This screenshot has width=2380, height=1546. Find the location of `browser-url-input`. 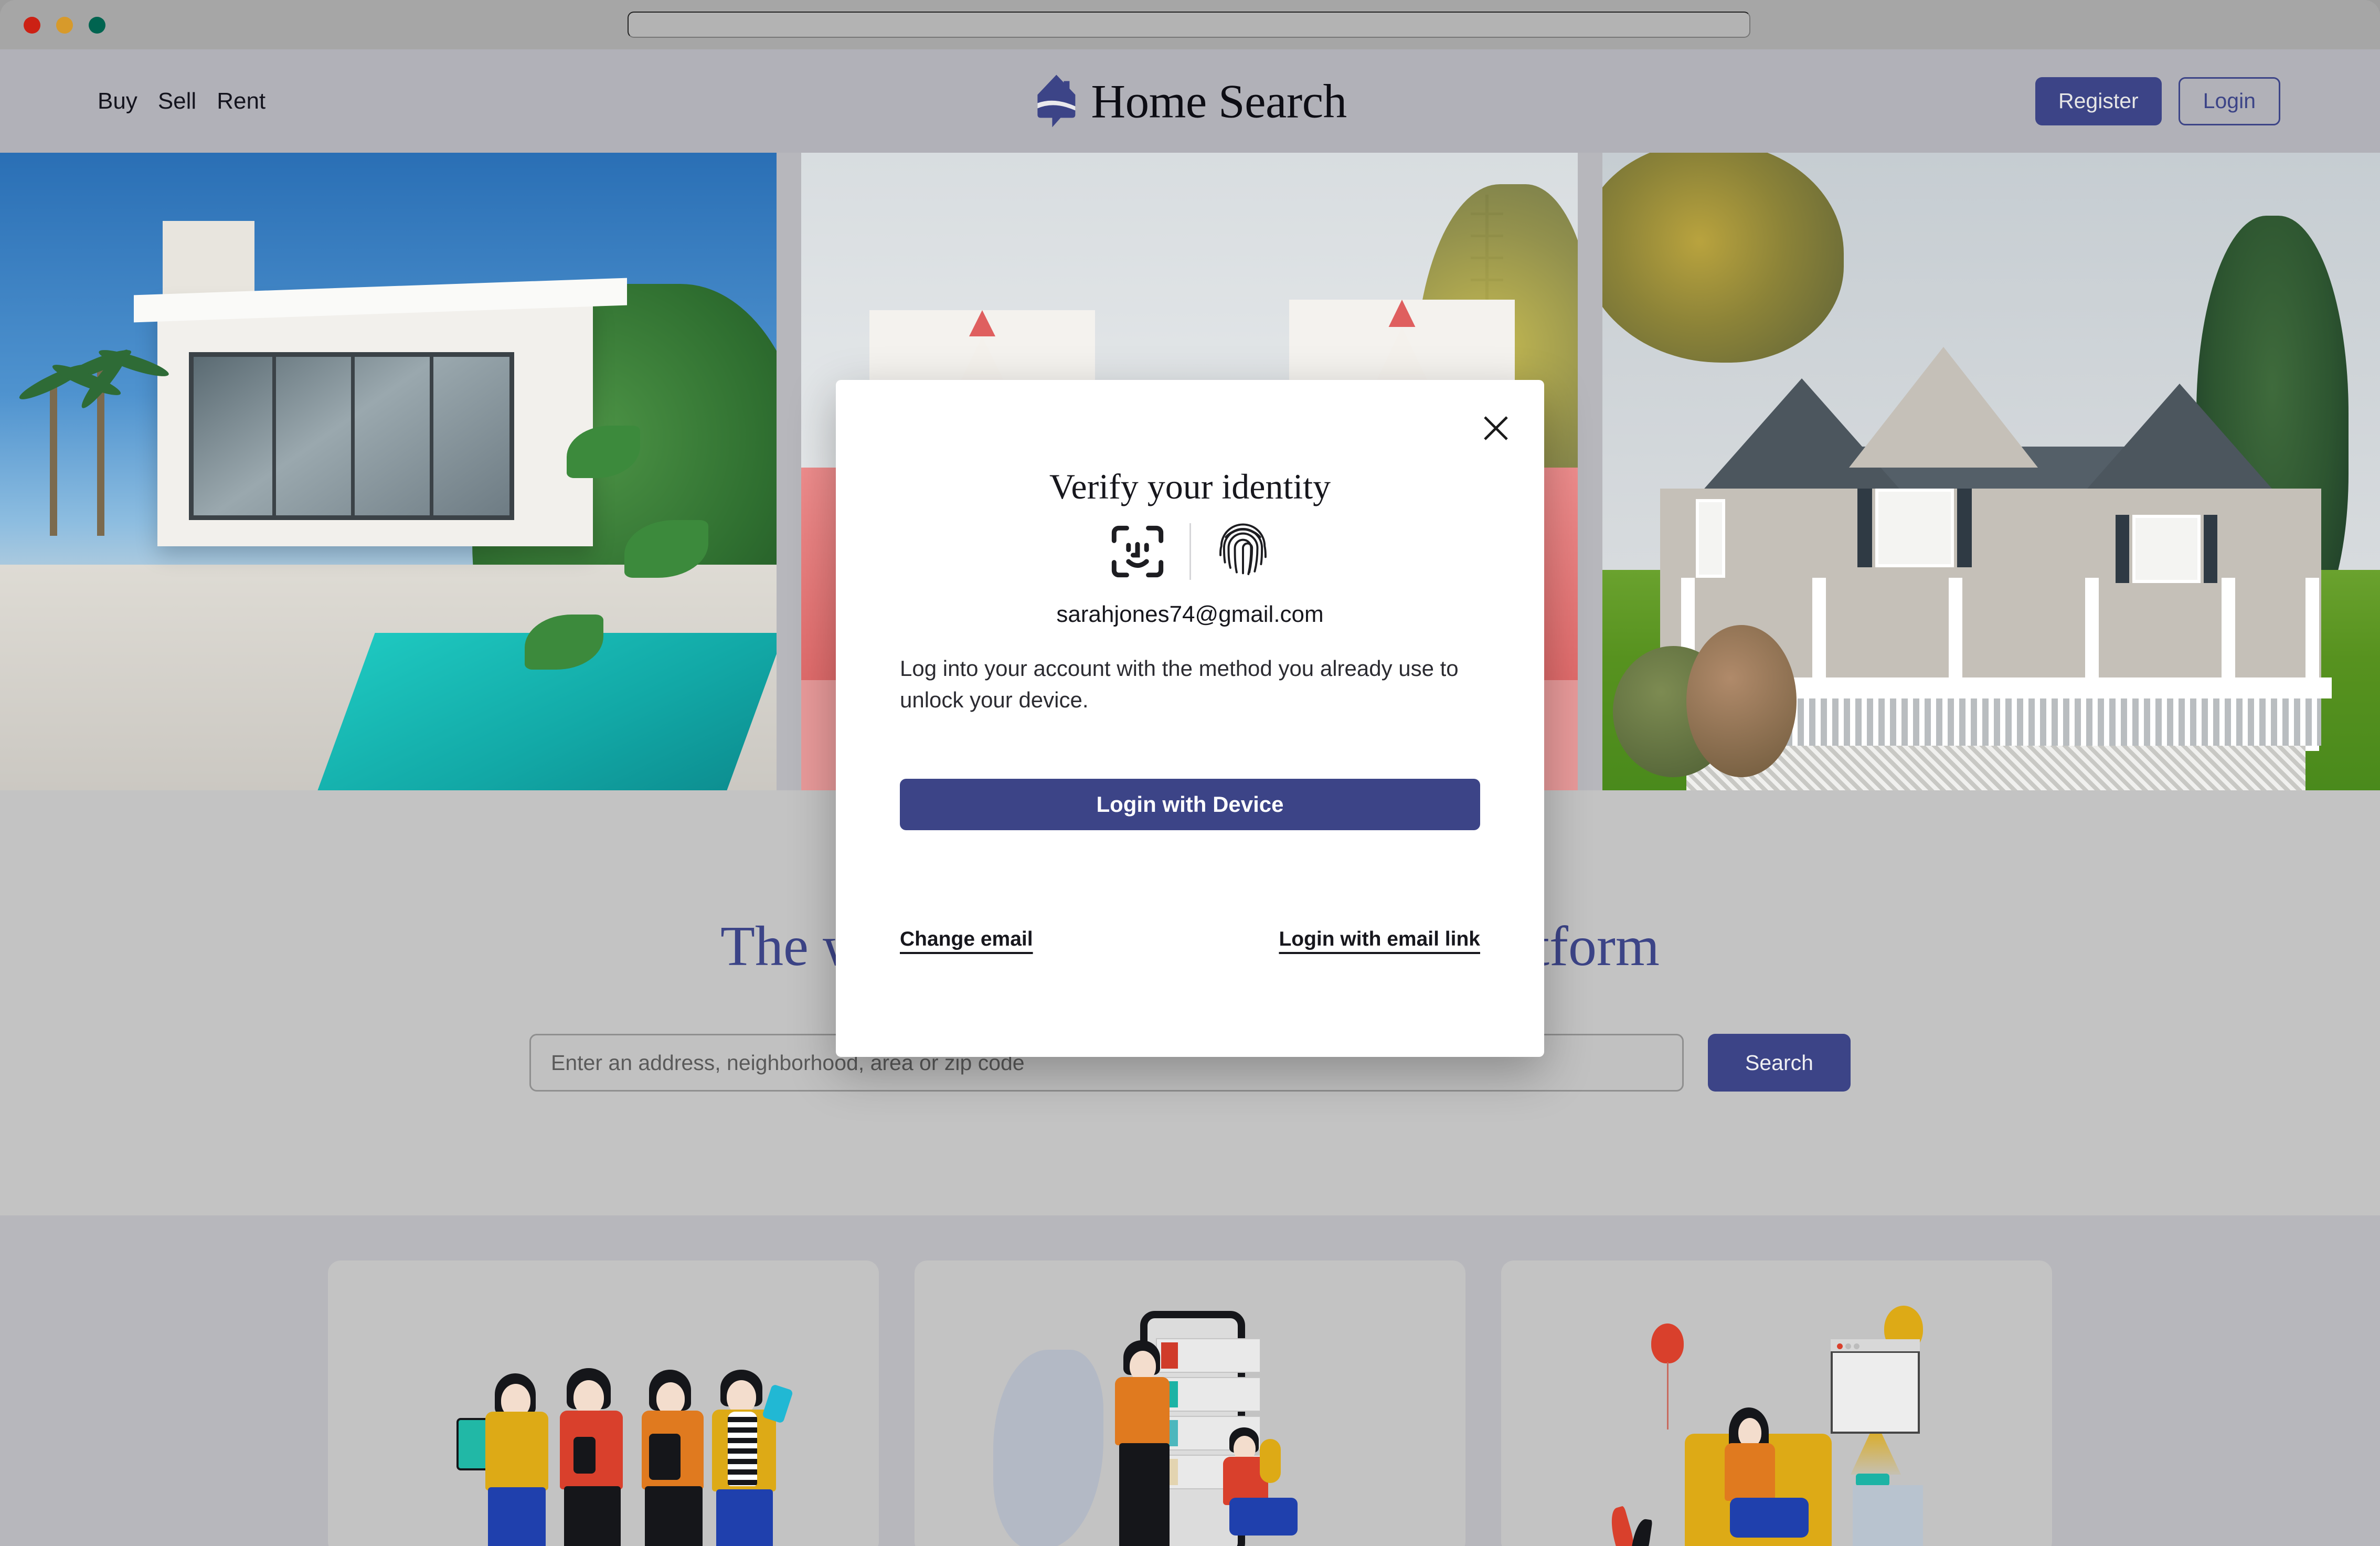

browser-url-input is located at coordinates (1189, 25).